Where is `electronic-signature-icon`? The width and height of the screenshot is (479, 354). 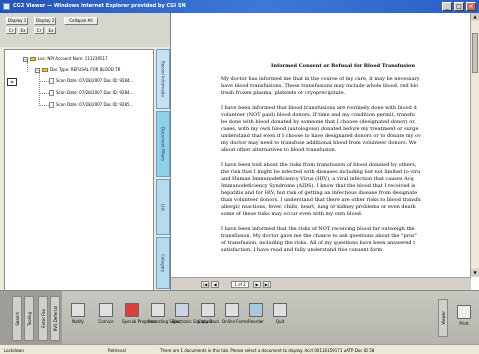 electronic-signature-icon is located at coordinates (182, 310).